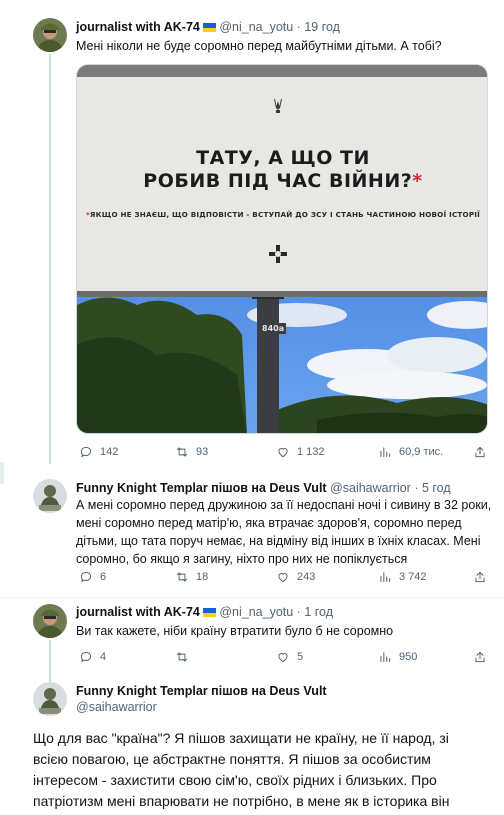 The height and width of the screenshot is (815, 504). Describe the element at coordinates (278, 181) in the screenshot. I see `billboard-headline-line2: РОБИВ ПІД ЧАС ВІЙНИ?` at that location.